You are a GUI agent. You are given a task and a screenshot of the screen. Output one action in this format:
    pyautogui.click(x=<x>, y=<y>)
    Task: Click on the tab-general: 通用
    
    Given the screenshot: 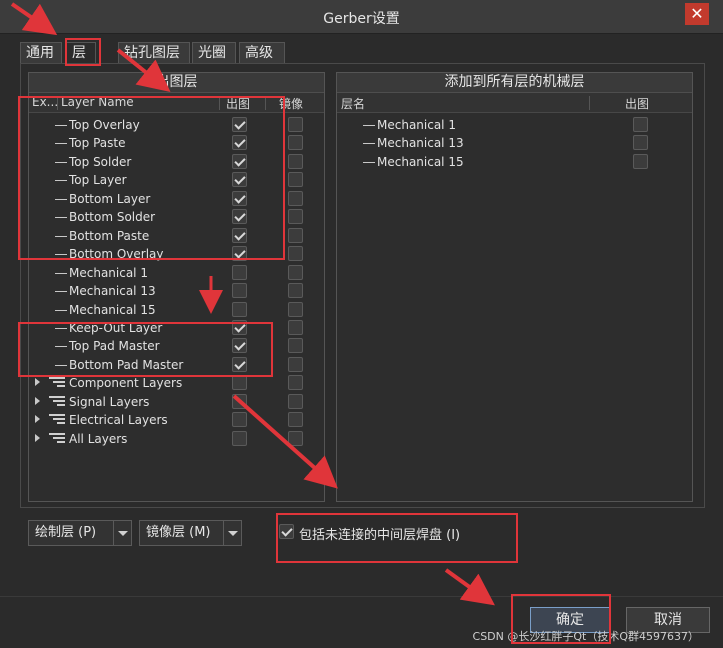 What is the action you would take?
    pyautogui.click(x=41, y=53)
    